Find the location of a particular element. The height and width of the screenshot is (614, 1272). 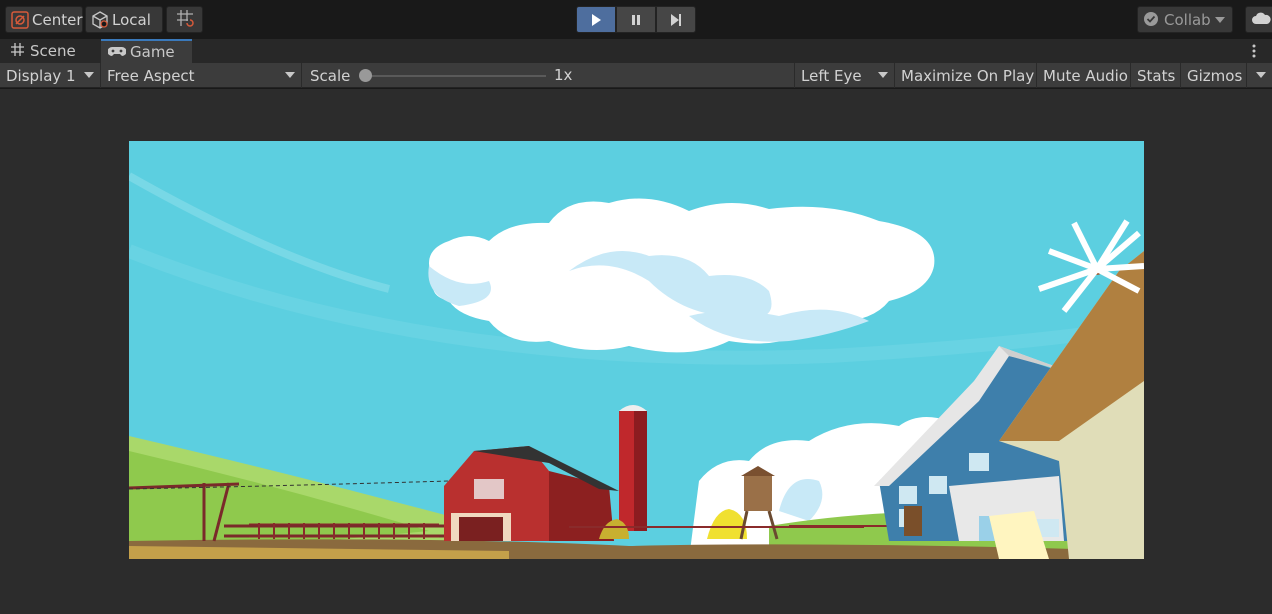

mute-label: Mute Audio is located at coordinates (1085, 75).